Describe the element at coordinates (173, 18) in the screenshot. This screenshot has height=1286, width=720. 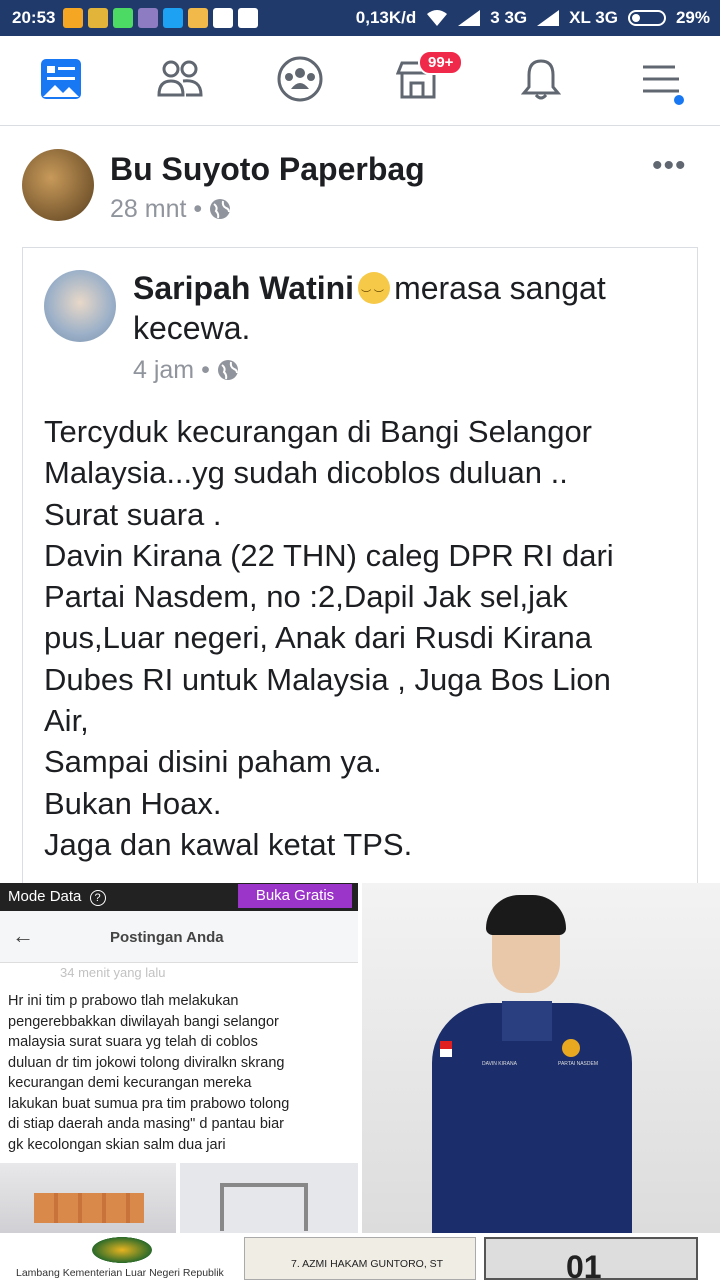
I see `twitter-icon` at that location.